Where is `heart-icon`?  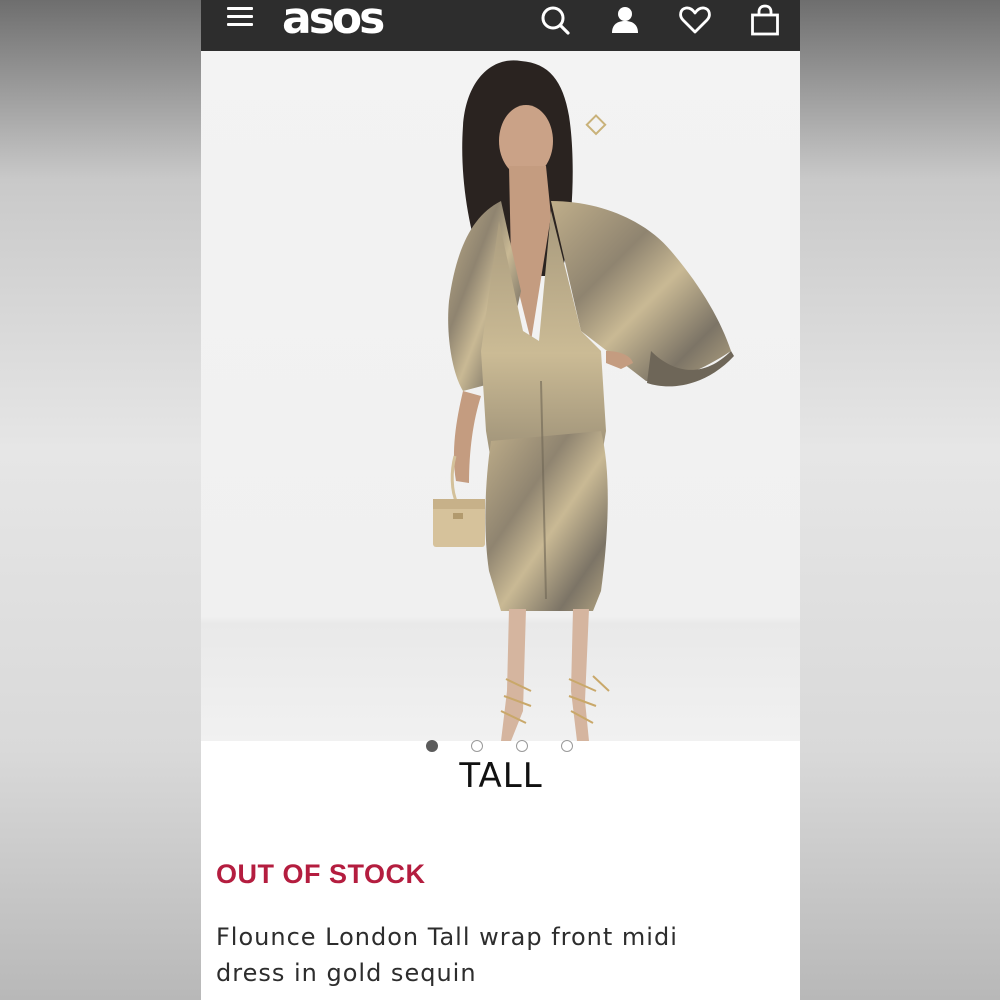 heart-icon is located at coordinates (695, 20).